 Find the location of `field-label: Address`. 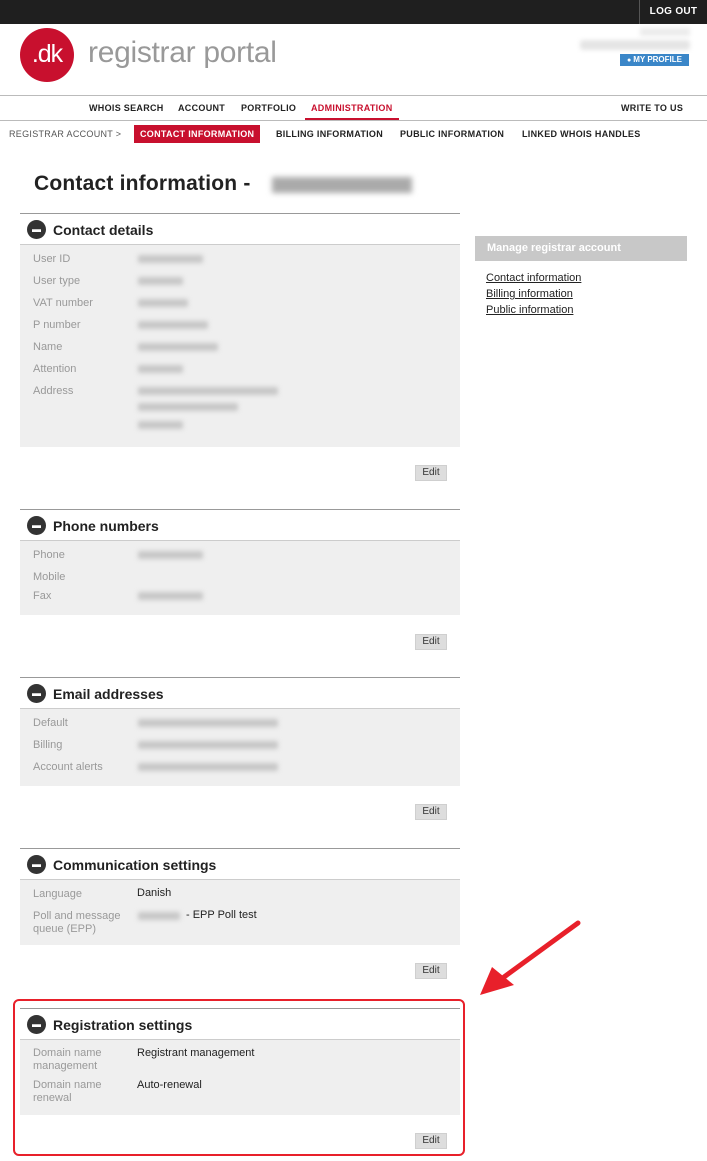

field-label: Address is located at coordinates (53, 391).